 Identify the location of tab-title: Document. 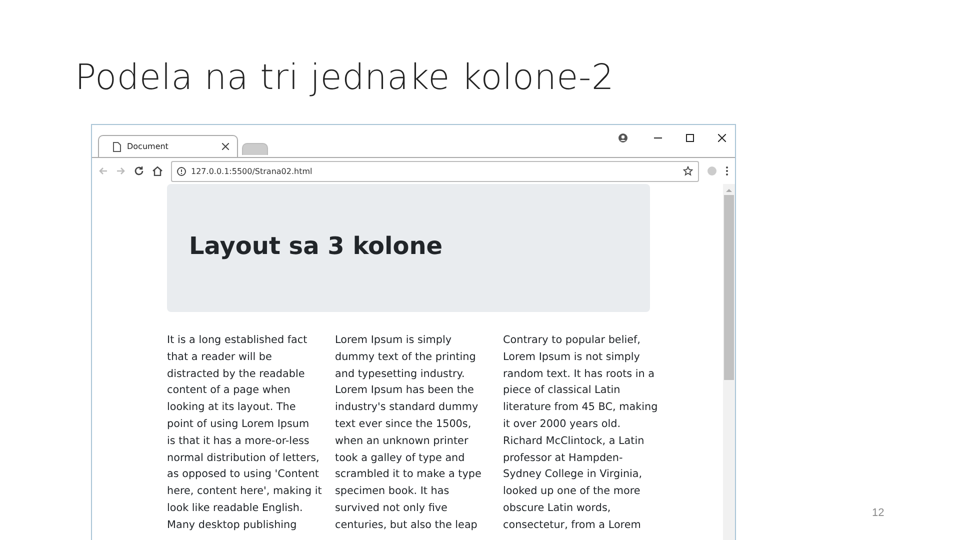
(148, 146).